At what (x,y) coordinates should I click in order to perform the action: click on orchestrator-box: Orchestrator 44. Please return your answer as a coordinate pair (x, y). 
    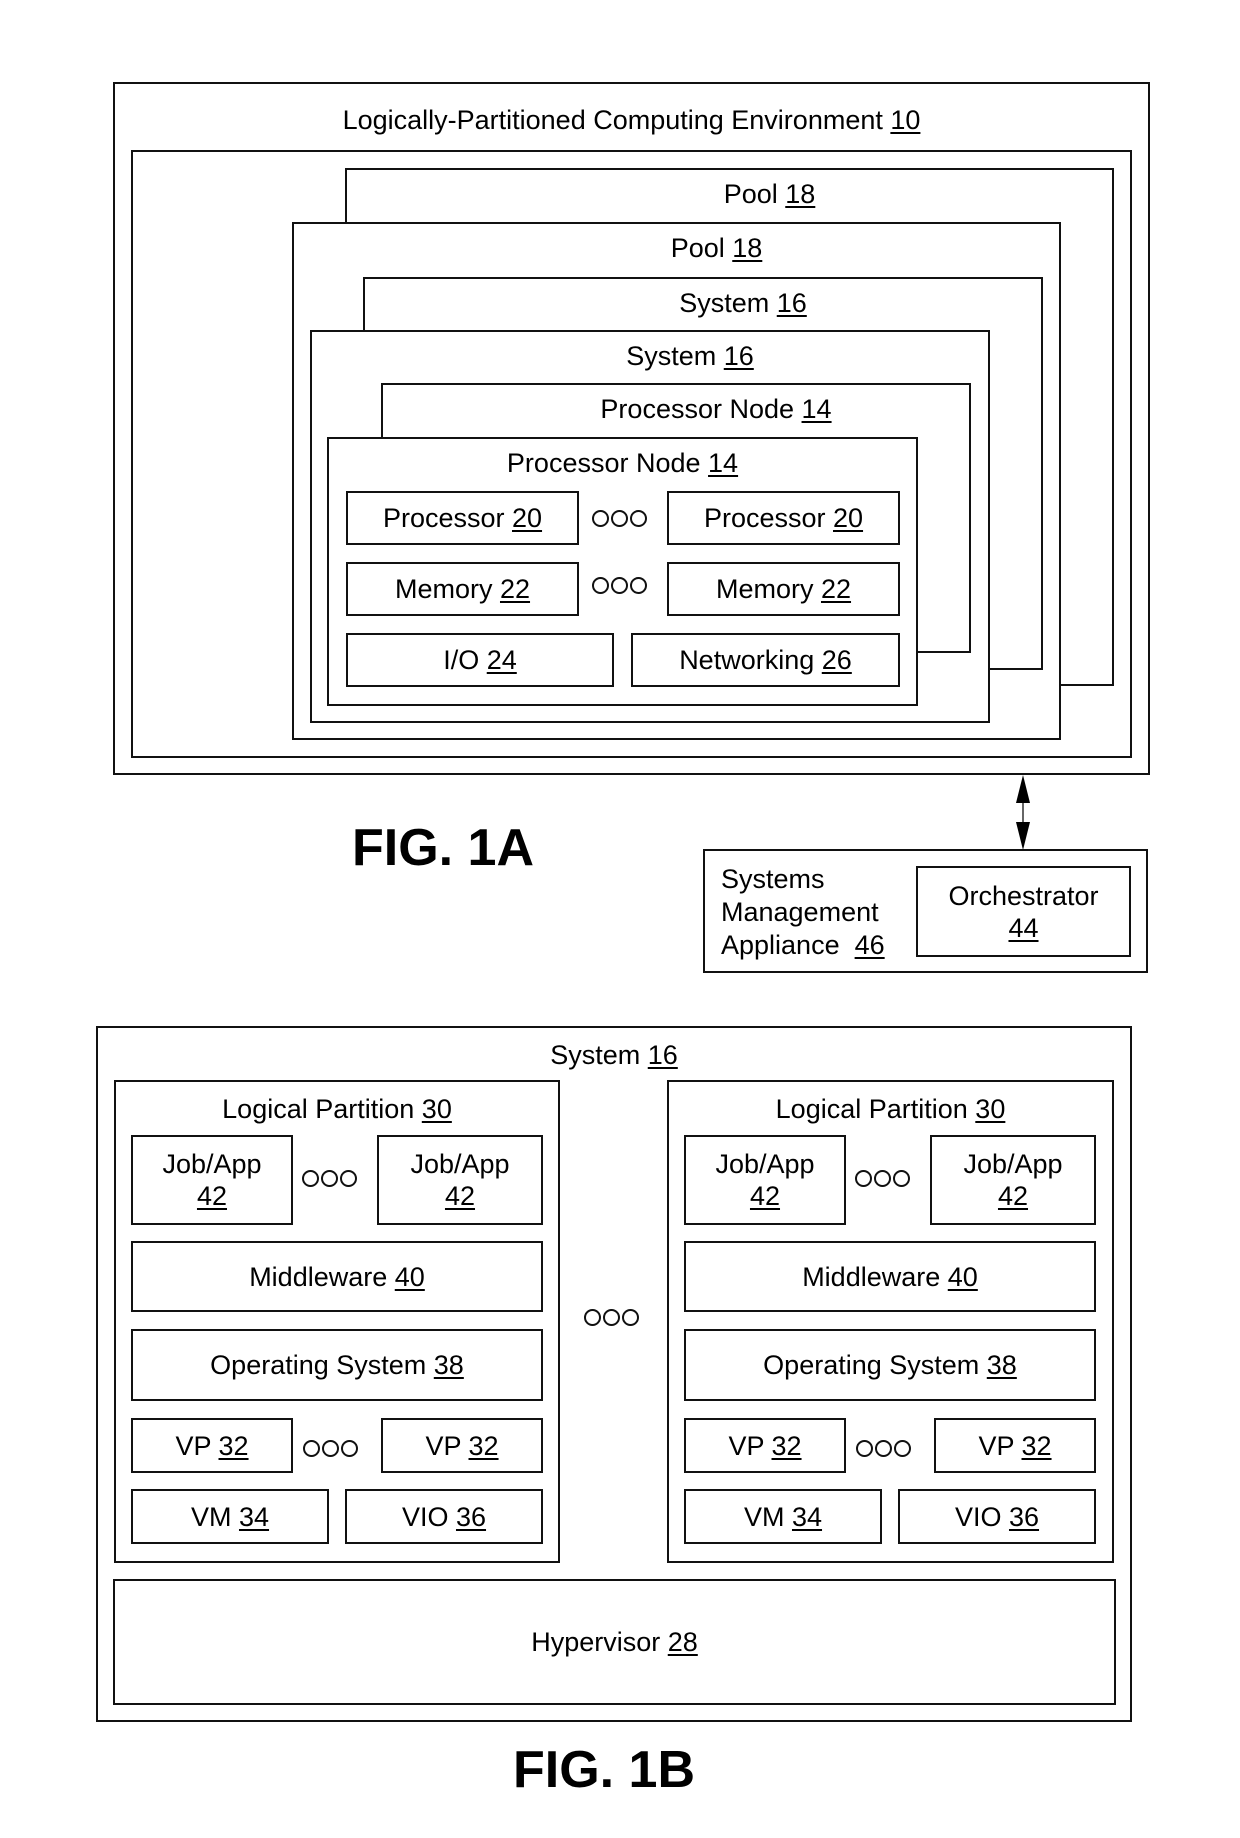
    Looking at the image, I should click on (1023, 911).